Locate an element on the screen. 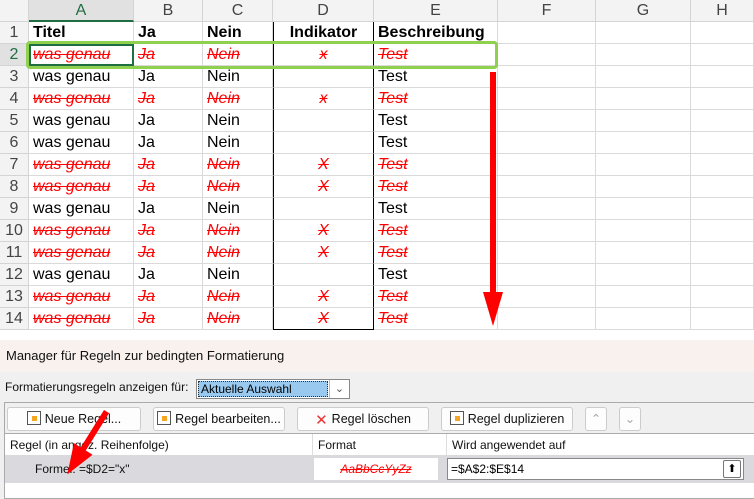 The height and width of the screenshot is (499, 754). cell-C6: Nein is located at coordinates (238, 143).